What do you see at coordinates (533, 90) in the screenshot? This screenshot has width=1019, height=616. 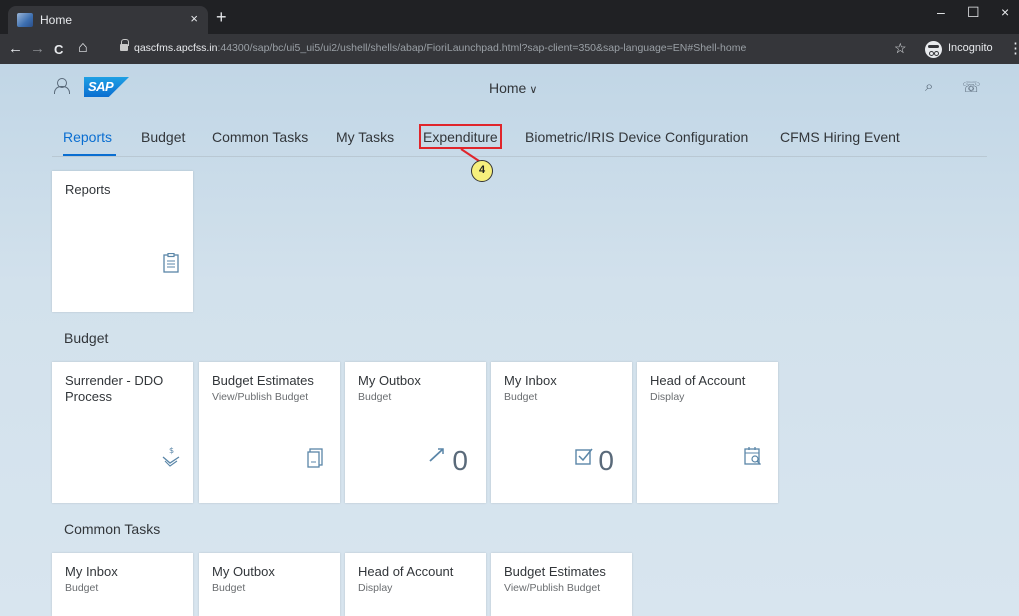 I see `chevron-down-icon: ∨` at bounding box center [533, 90].